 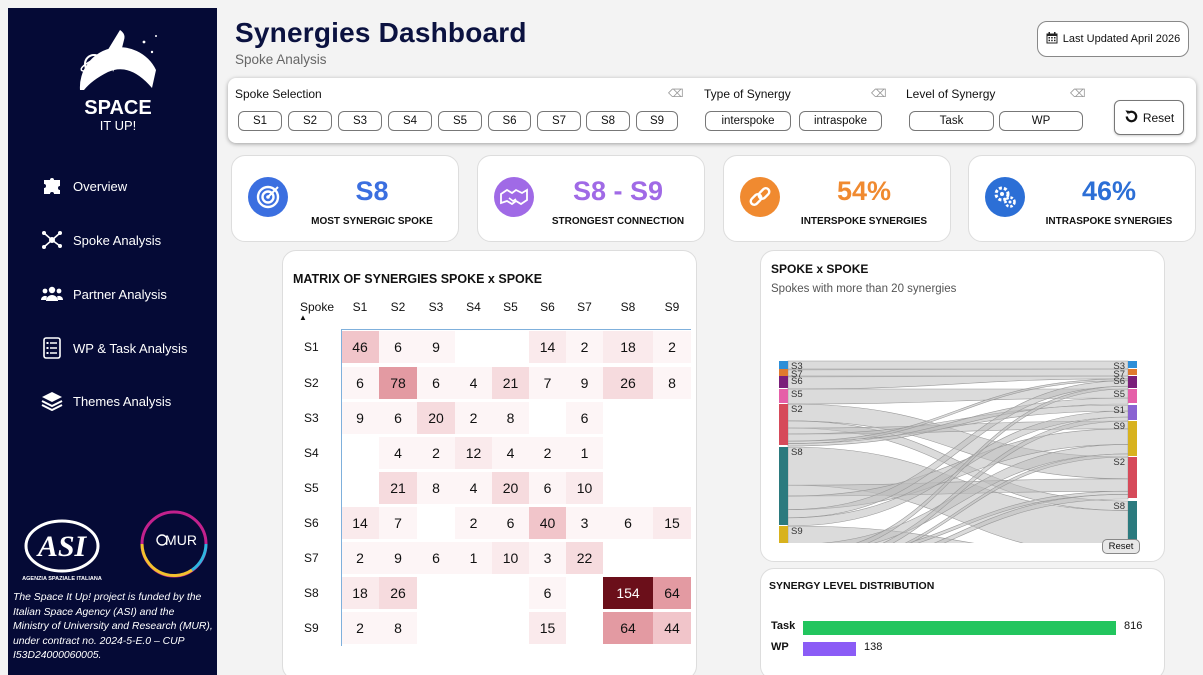 I want to click on distribution-bar-value: 816, so click(x=1133, y=626).